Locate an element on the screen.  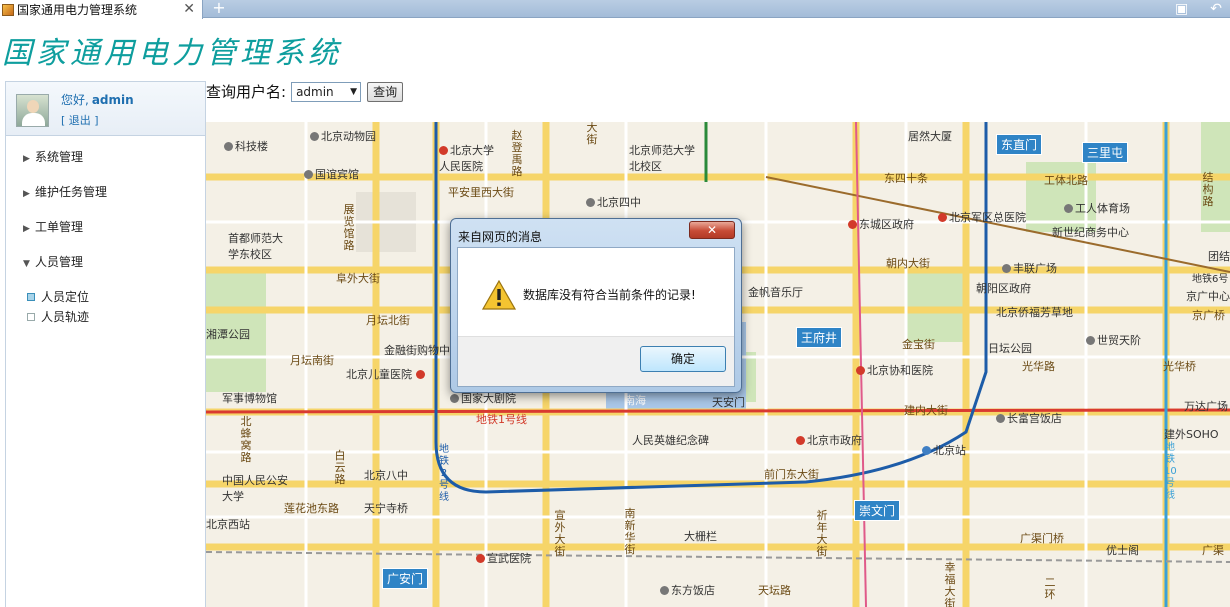
map-label: 广安门 is located at coordinates (405, 578).